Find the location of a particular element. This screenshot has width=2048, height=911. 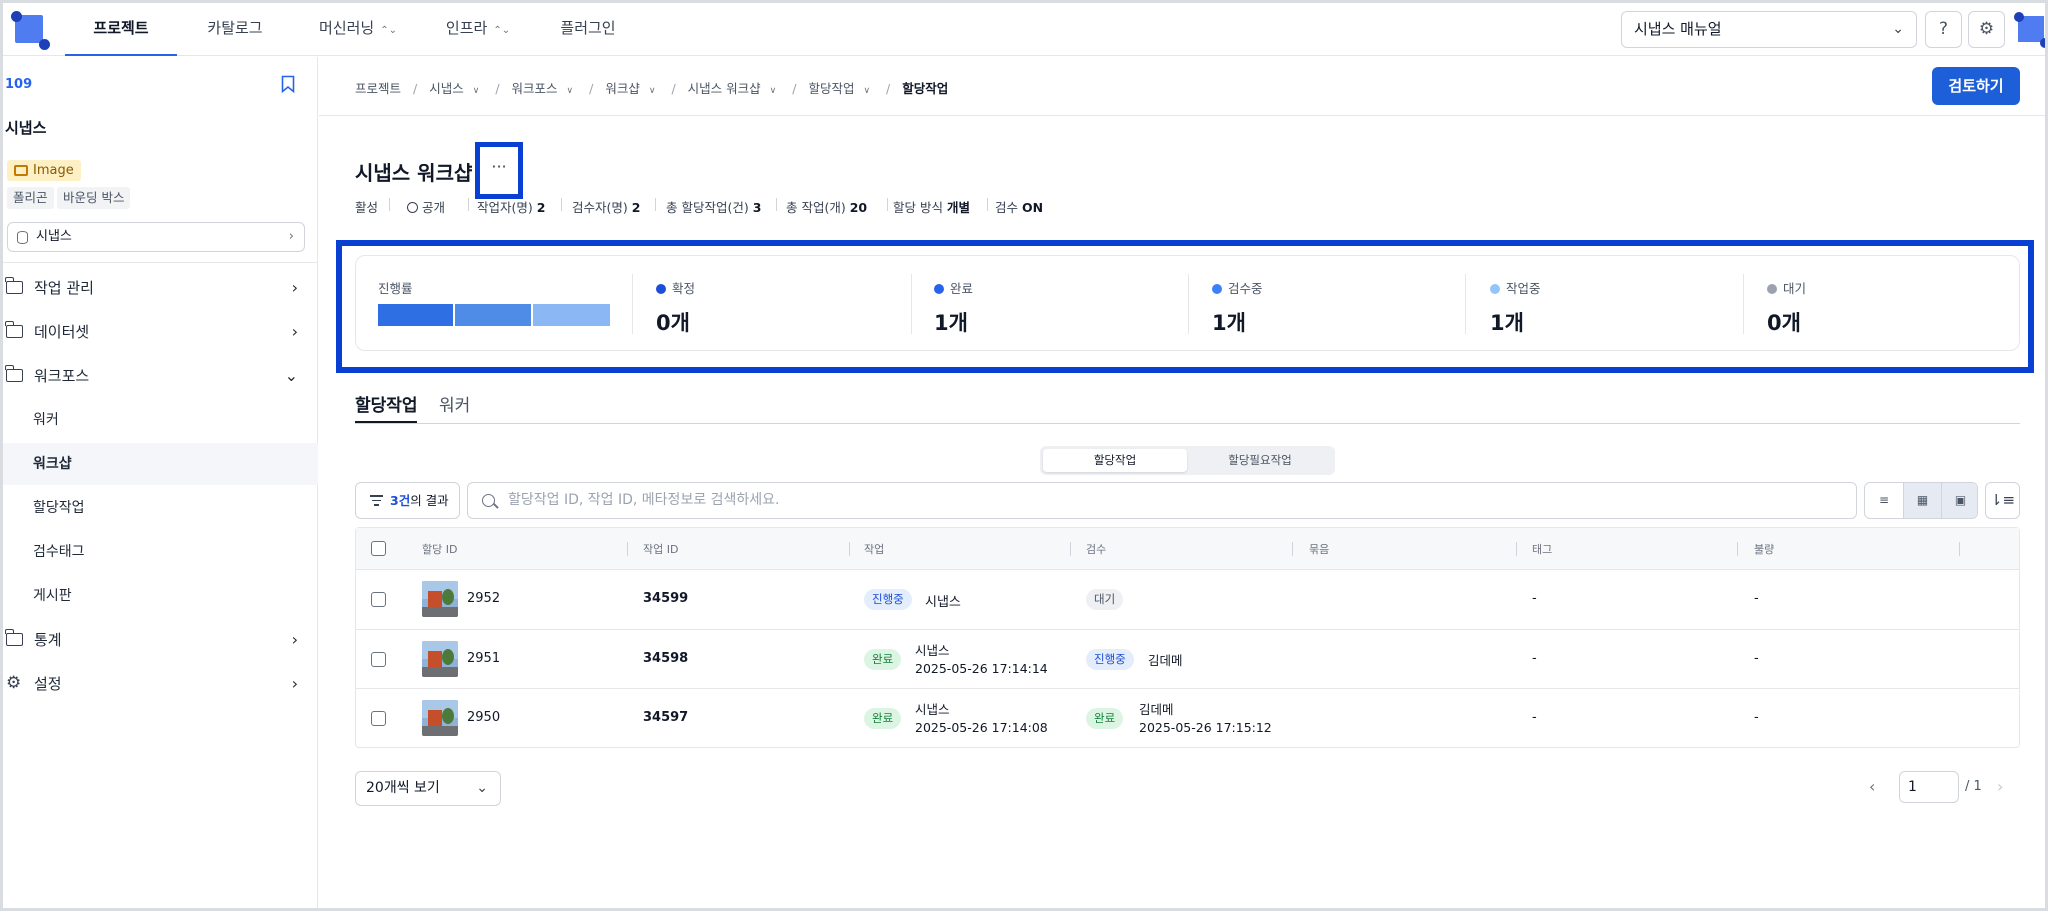

tab-assignments: 할당작업 is located at coordinates (386, 407).